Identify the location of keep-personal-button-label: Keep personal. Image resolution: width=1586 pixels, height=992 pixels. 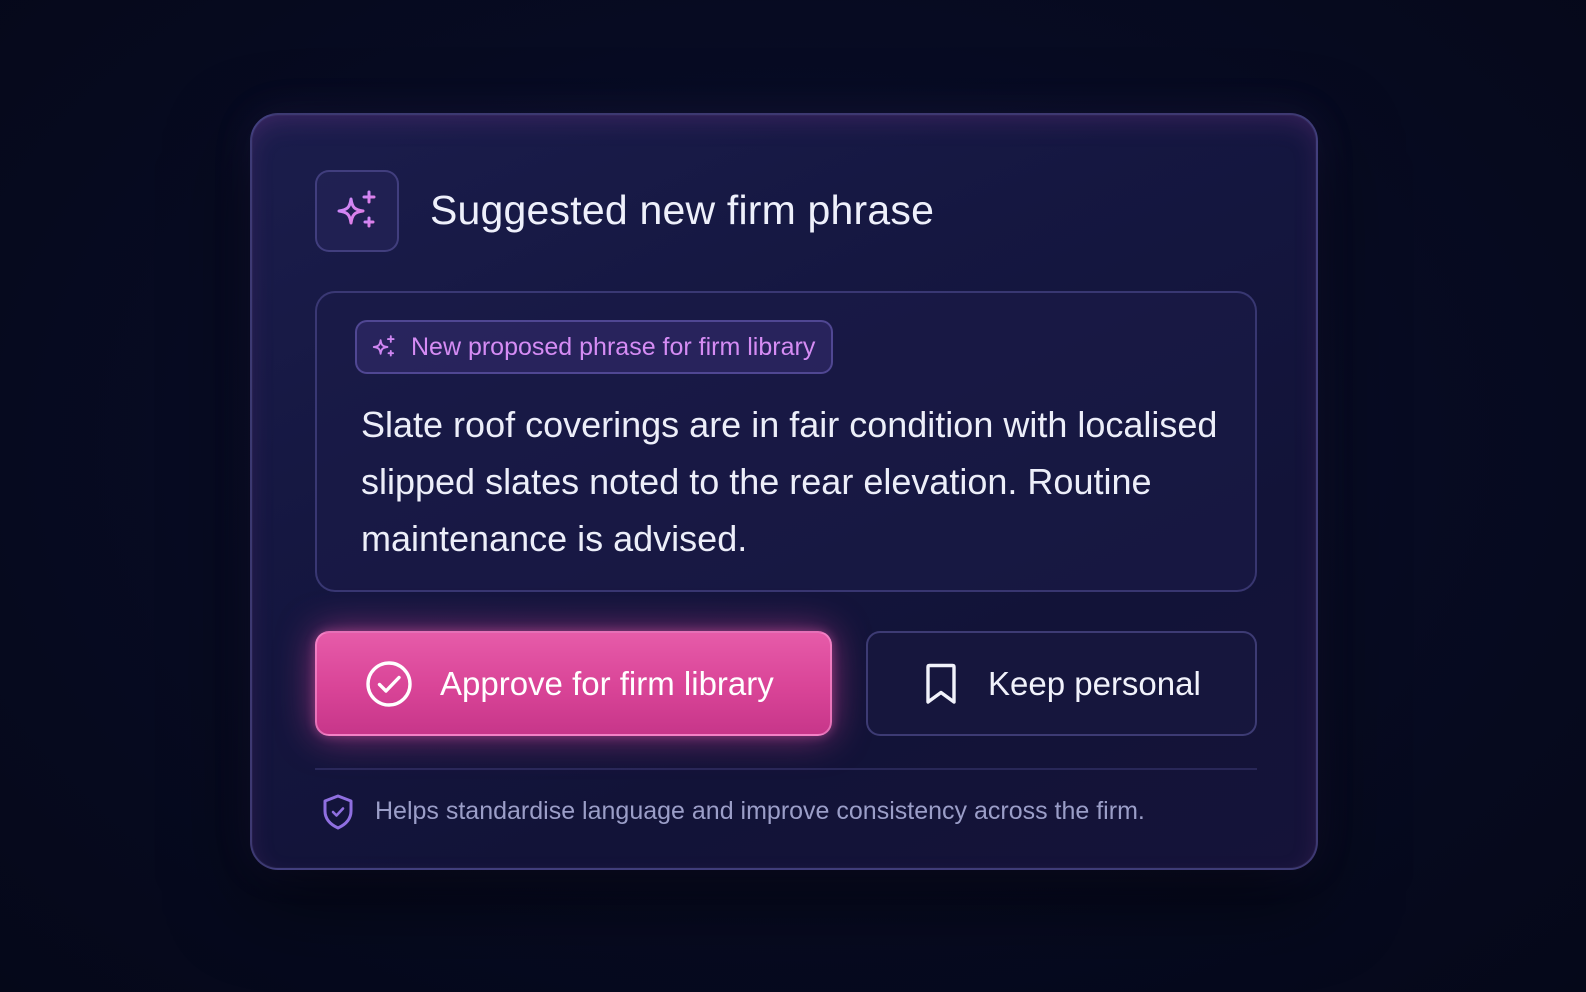
(1094, 683).